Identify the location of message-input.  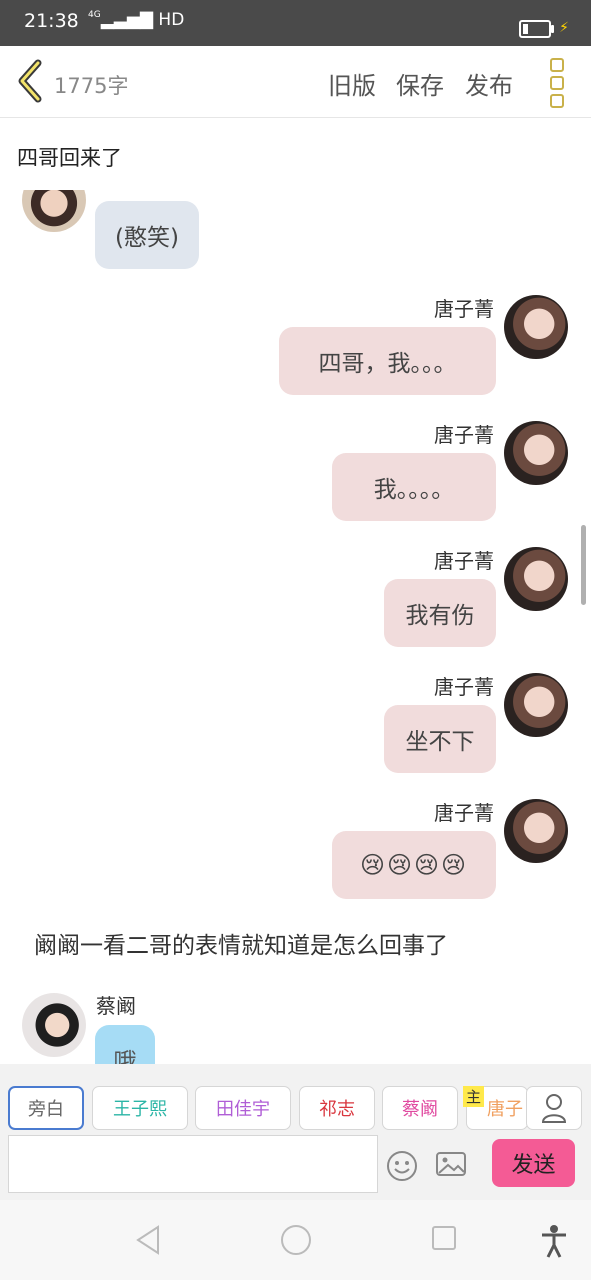
(193, 1164).